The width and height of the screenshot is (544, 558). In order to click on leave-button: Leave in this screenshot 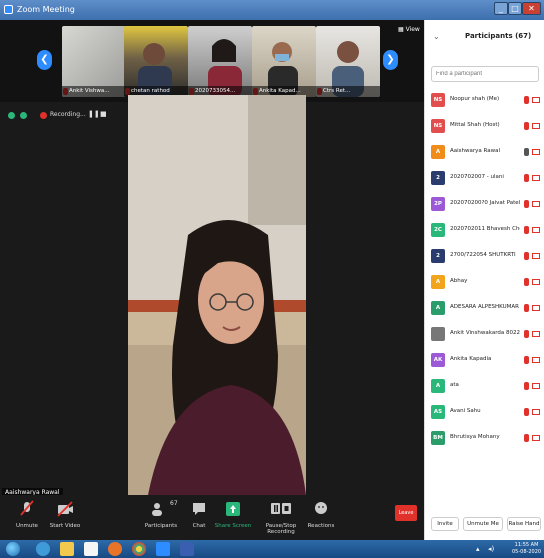, I will do `click(406, 513)`.